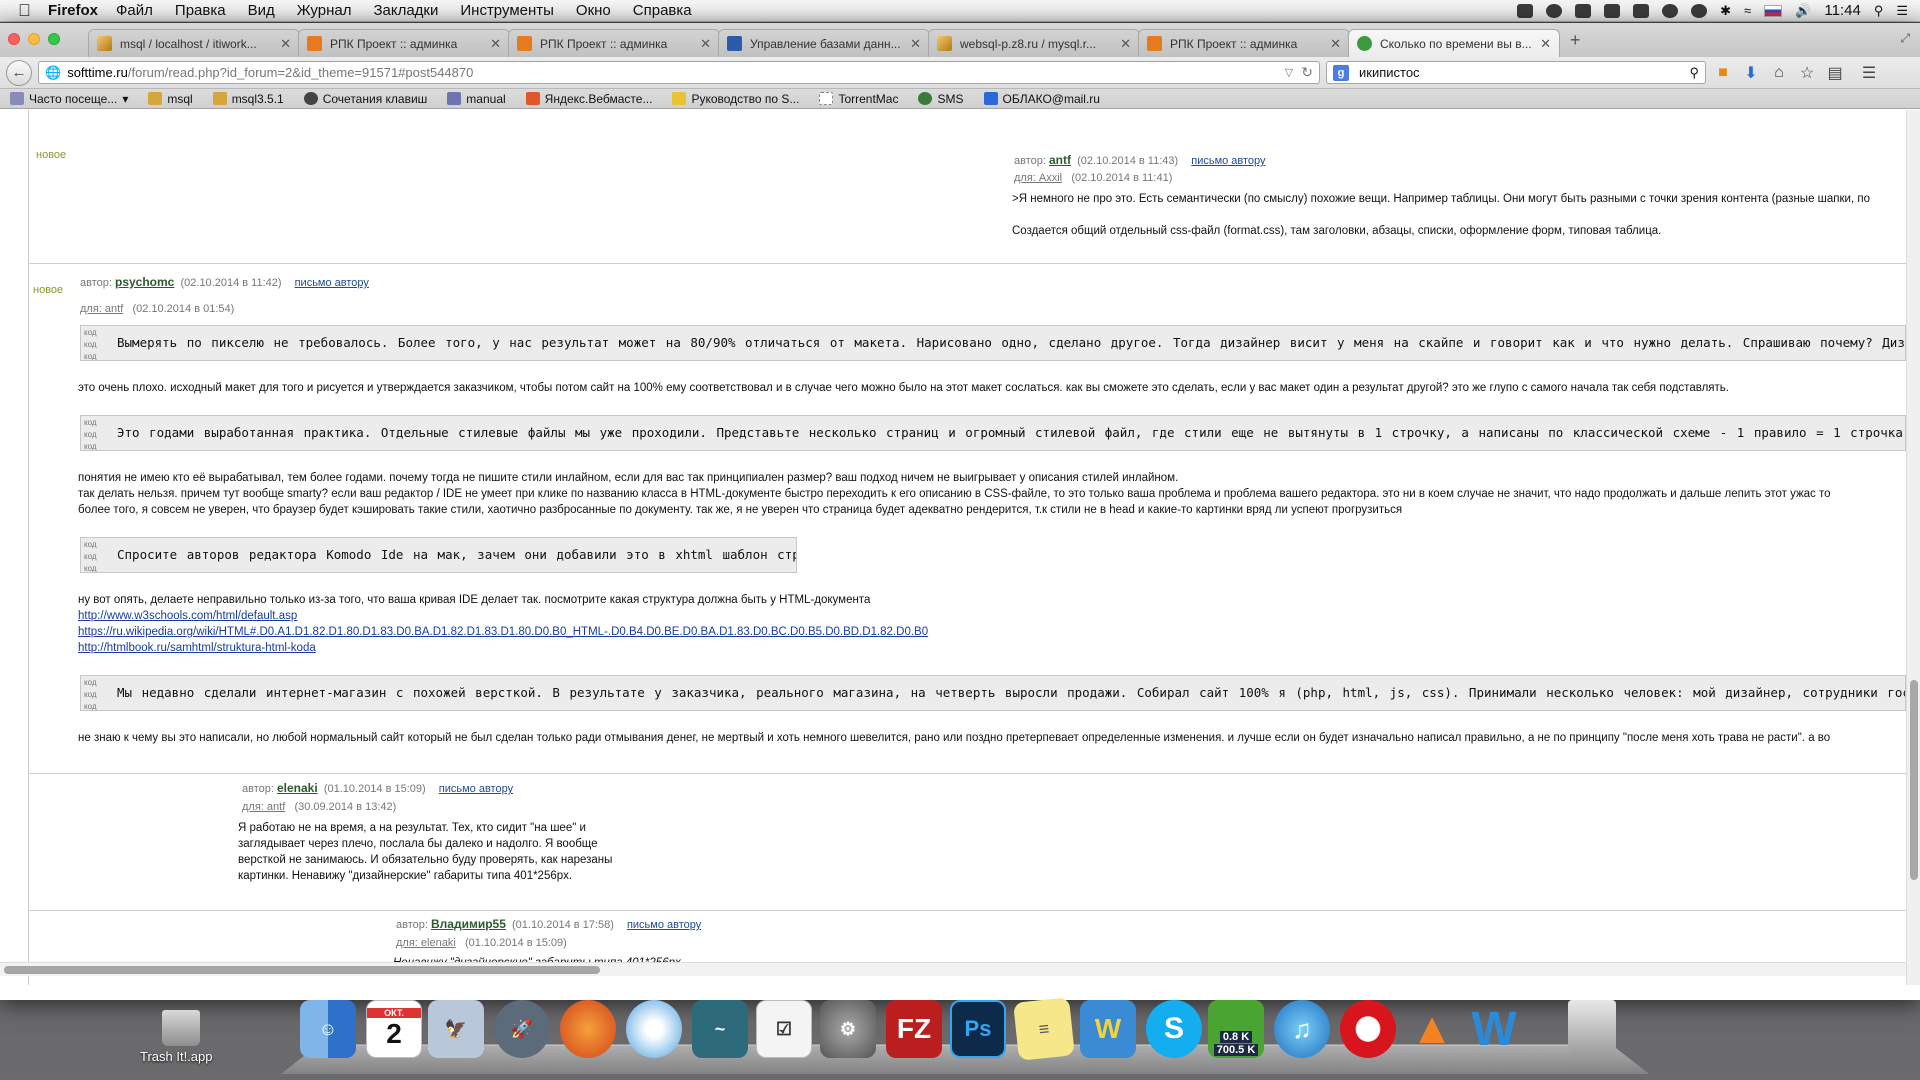 The image size is (1920, 1080). What do you see at coordinates (324, 10) in the screenshot?
I see `menu-history: Журнал` at bounding box center [324, 10].